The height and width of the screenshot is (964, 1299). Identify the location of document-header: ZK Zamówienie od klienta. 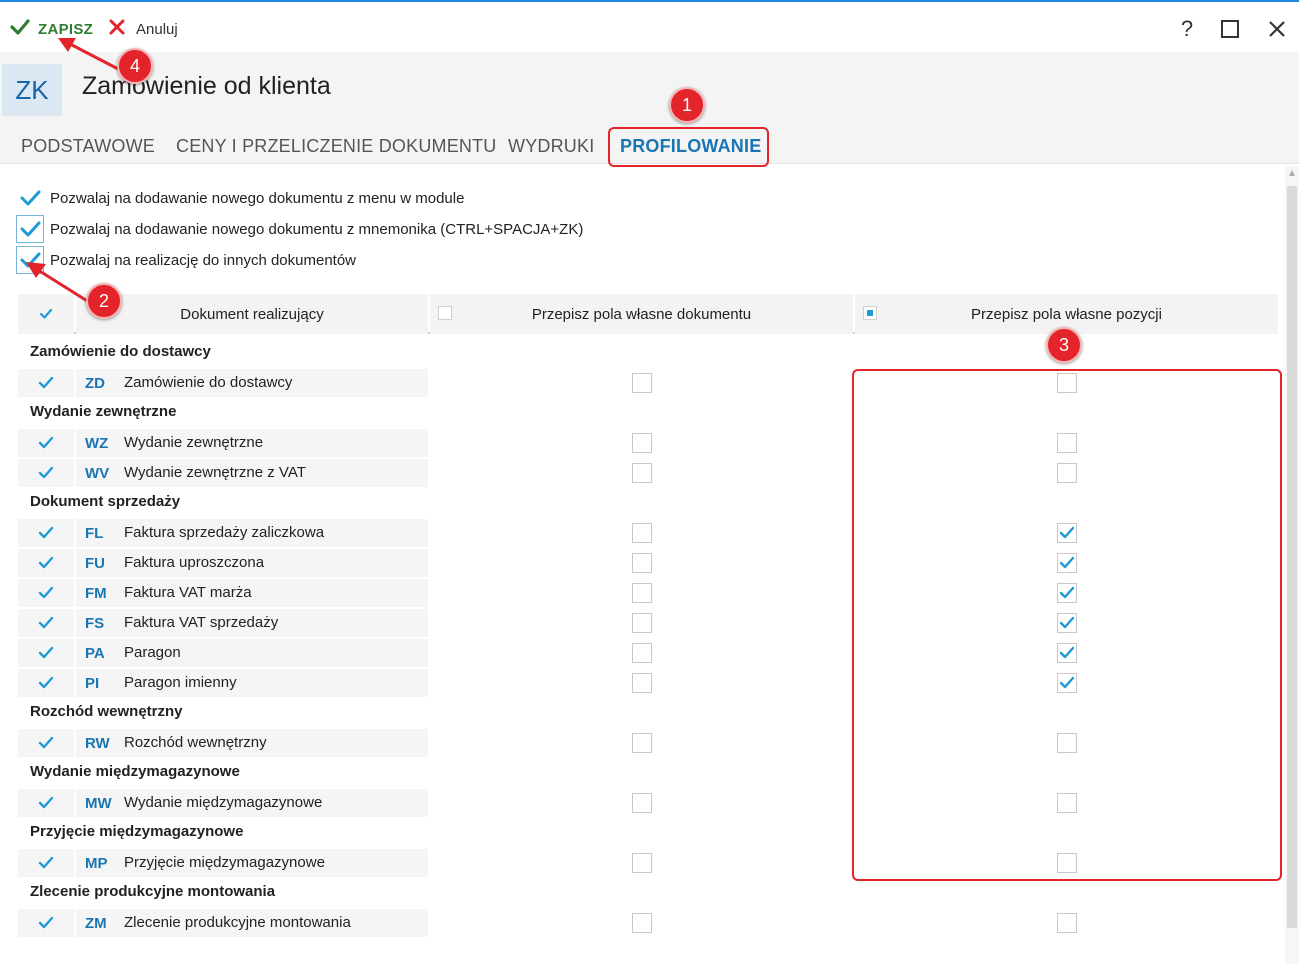
(649, 90).